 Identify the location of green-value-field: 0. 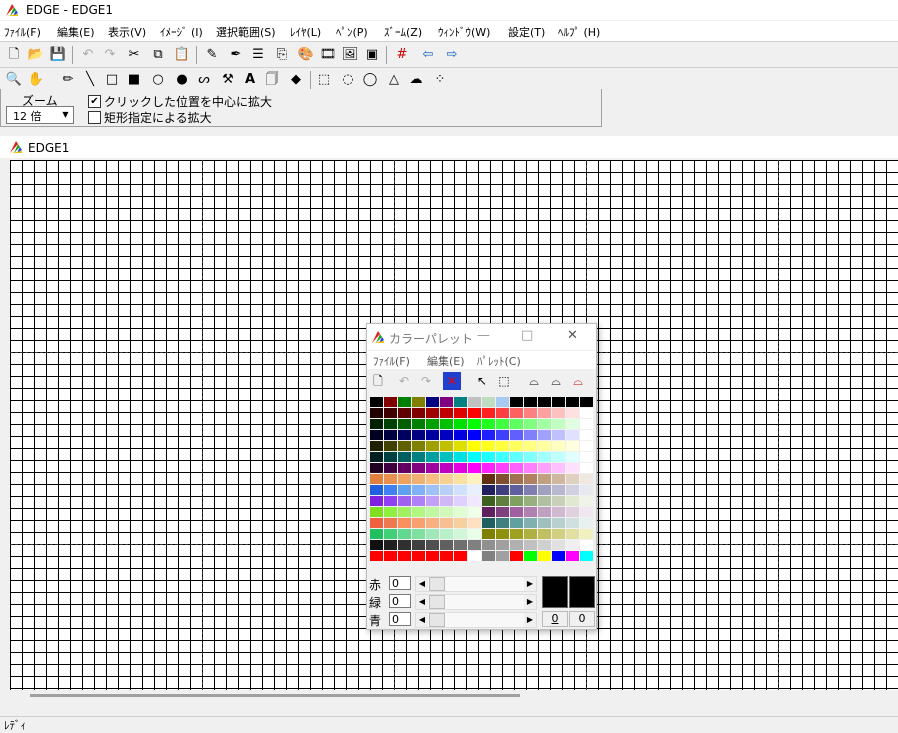
(400, 601).